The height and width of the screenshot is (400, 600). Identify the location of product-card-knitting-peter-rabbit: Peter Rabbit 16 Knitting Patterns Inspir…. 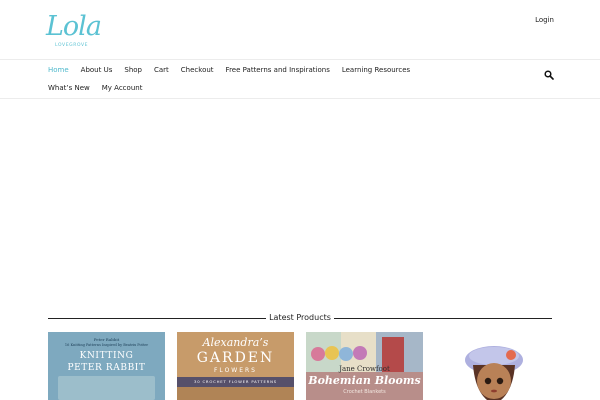
(106, 366).